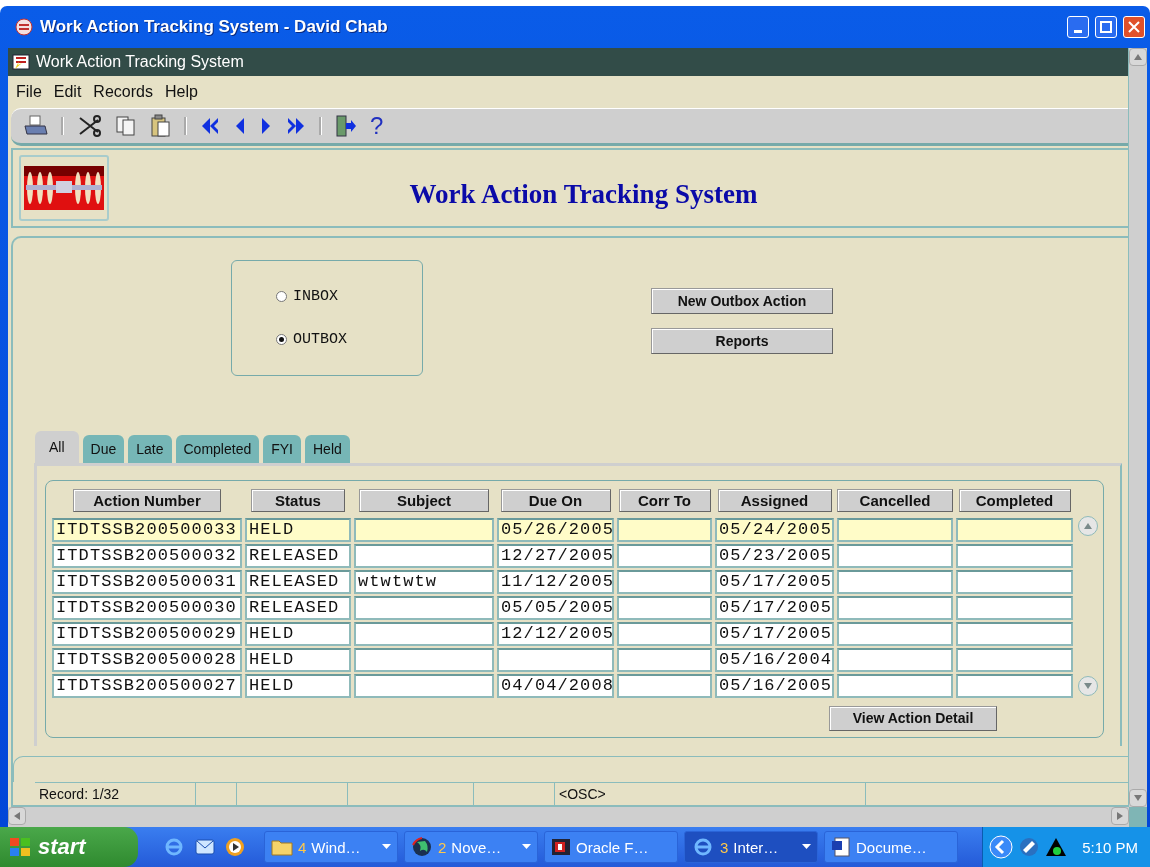 The width and height of the screenshot is (1150, 867). What do you see at coordinates (296, 126) in the screenshot?
I see `last-record-icon` at bounding box center [296, 126].